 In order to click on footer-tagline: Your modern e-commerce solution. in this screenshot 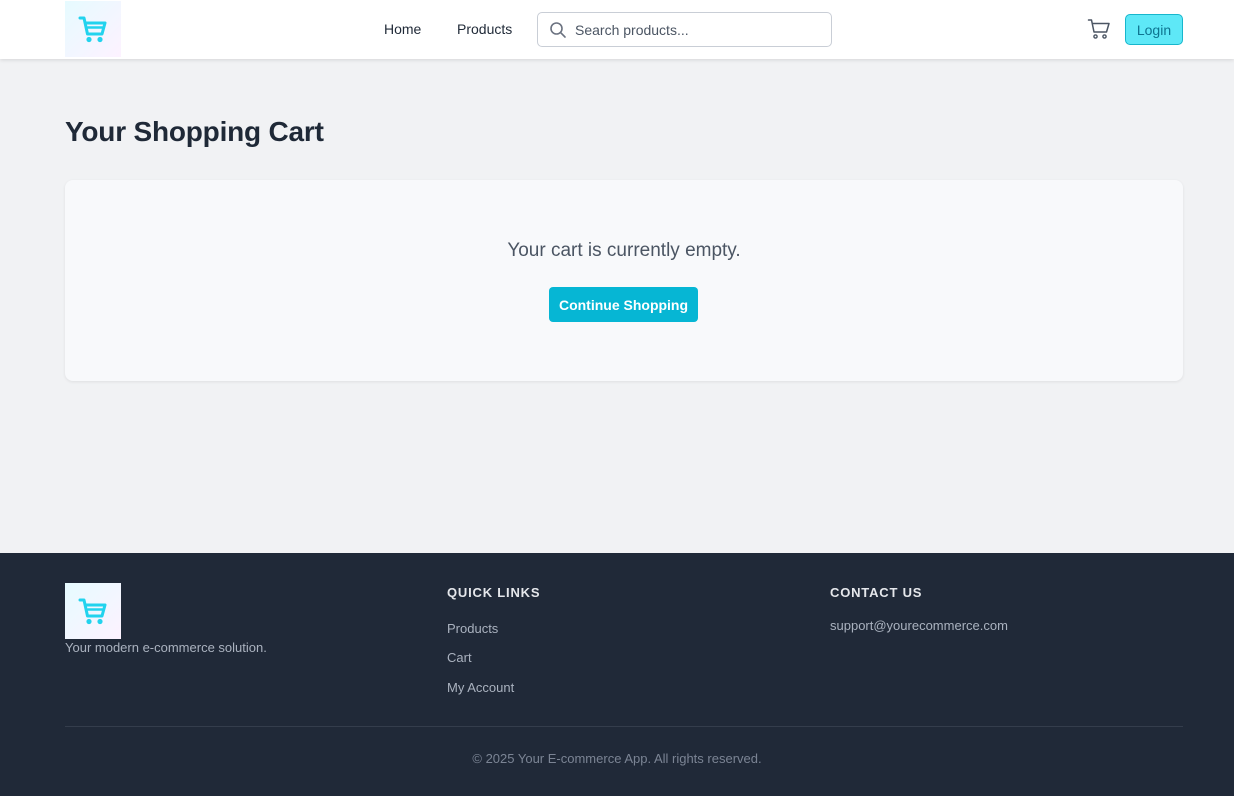, I will do `click(166, 647)`.